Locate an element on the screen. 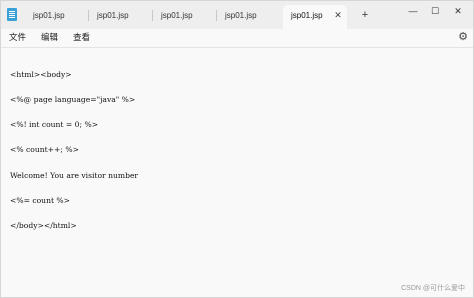 The image size is (474, 298). editor-line: <%! int count = 0; %> is located at coordinates (54, 125).